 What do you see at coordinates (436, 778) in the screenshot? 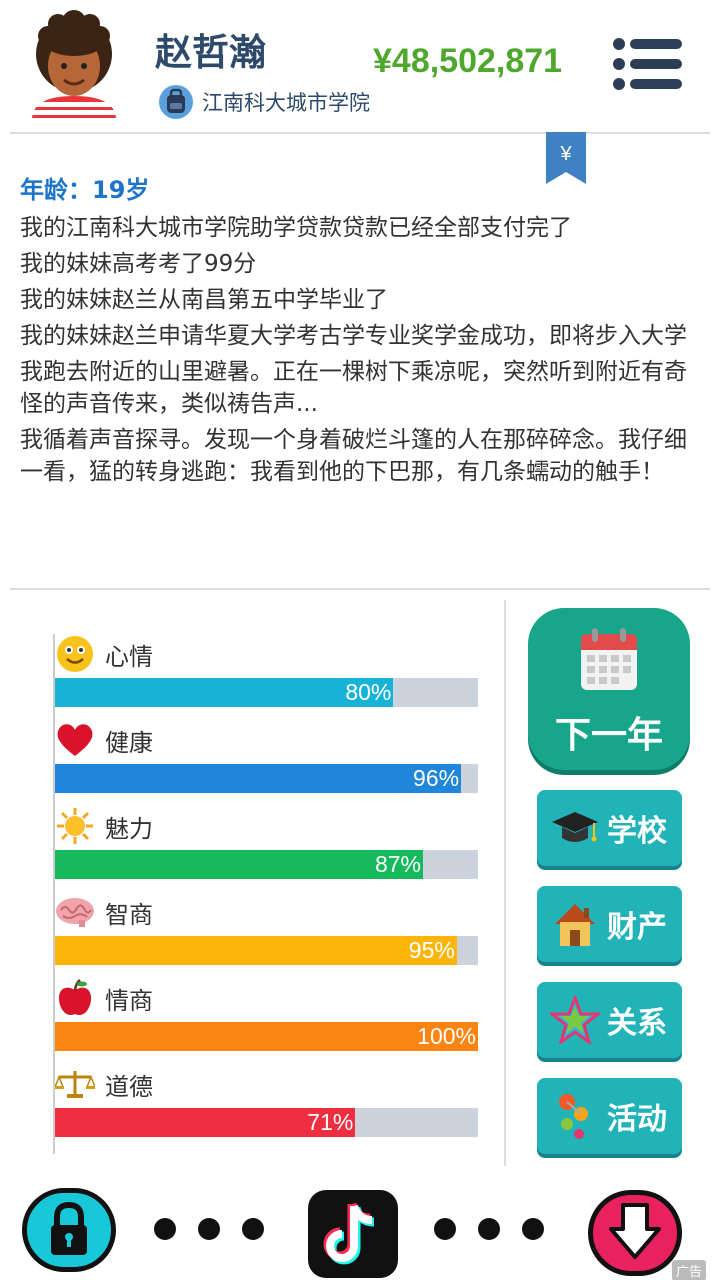
I see `stat-value: 96%` at bounding box center [436, 778].